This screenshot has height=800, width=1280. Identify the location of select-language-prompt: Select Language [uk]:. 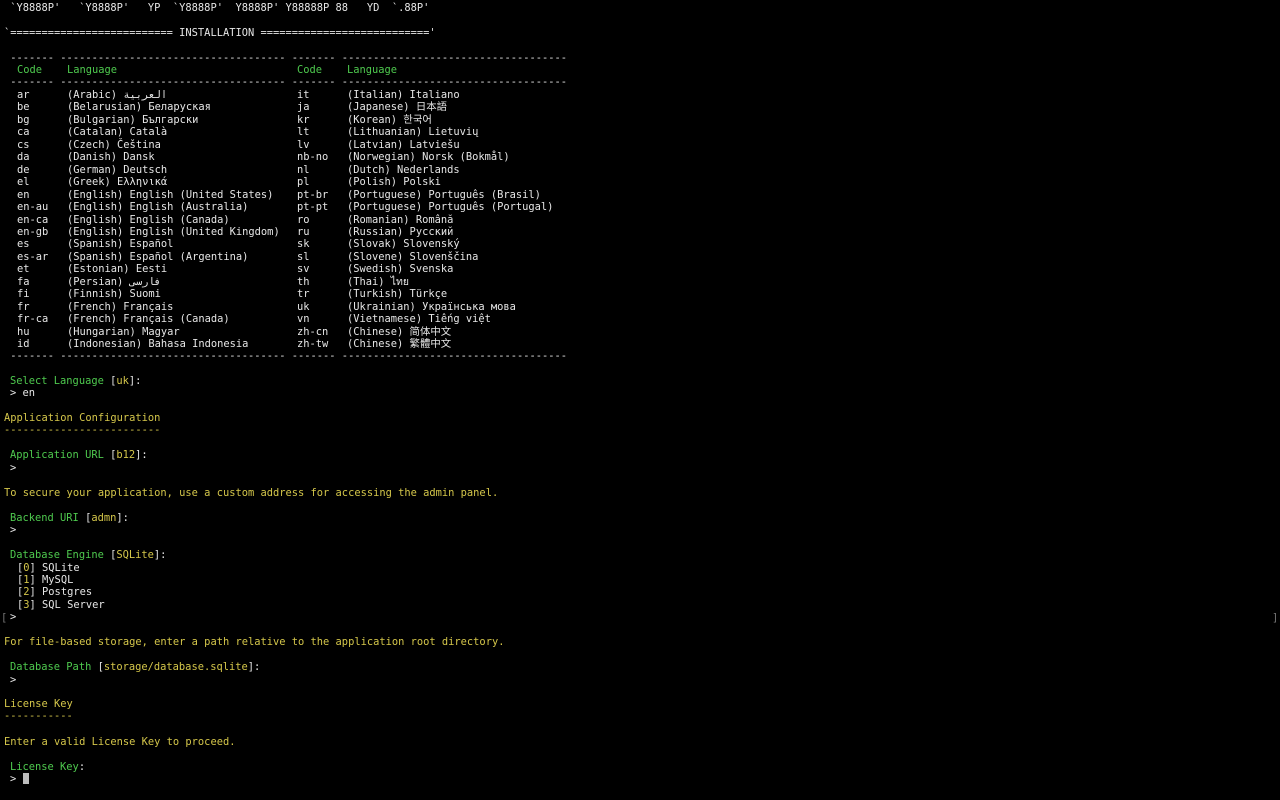
(76, 381).